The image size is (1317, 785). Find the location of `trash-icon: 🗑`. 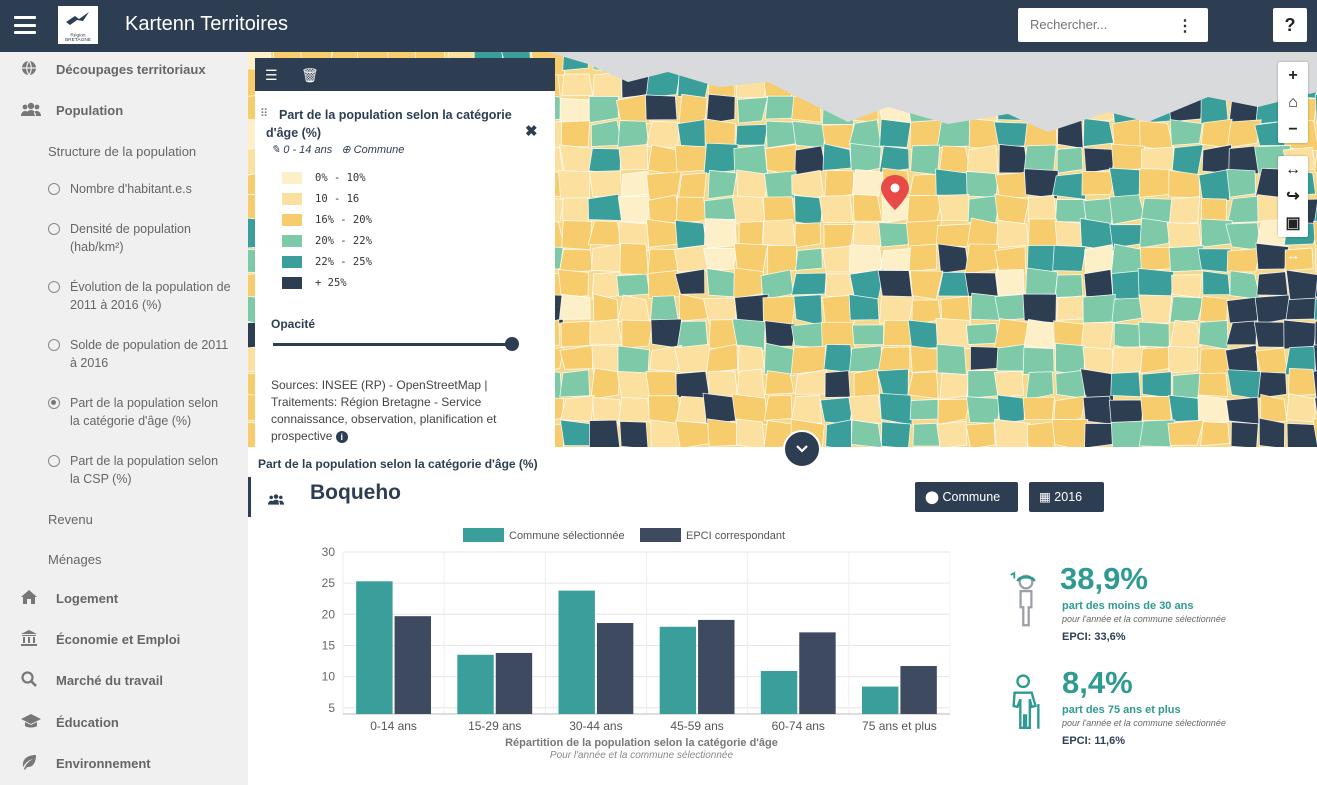

trash-icon: 🗑 is located at coordinates (310, 75).